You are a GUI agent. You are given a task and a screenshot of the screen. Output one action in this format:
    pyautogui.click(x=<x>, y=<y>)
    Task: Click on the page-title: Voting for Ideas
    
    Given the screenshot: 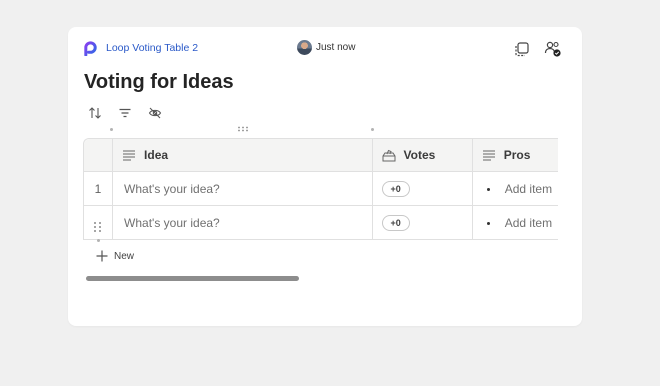 What is the action you would take?
    pyautogui.click(x=159, y=82)
    